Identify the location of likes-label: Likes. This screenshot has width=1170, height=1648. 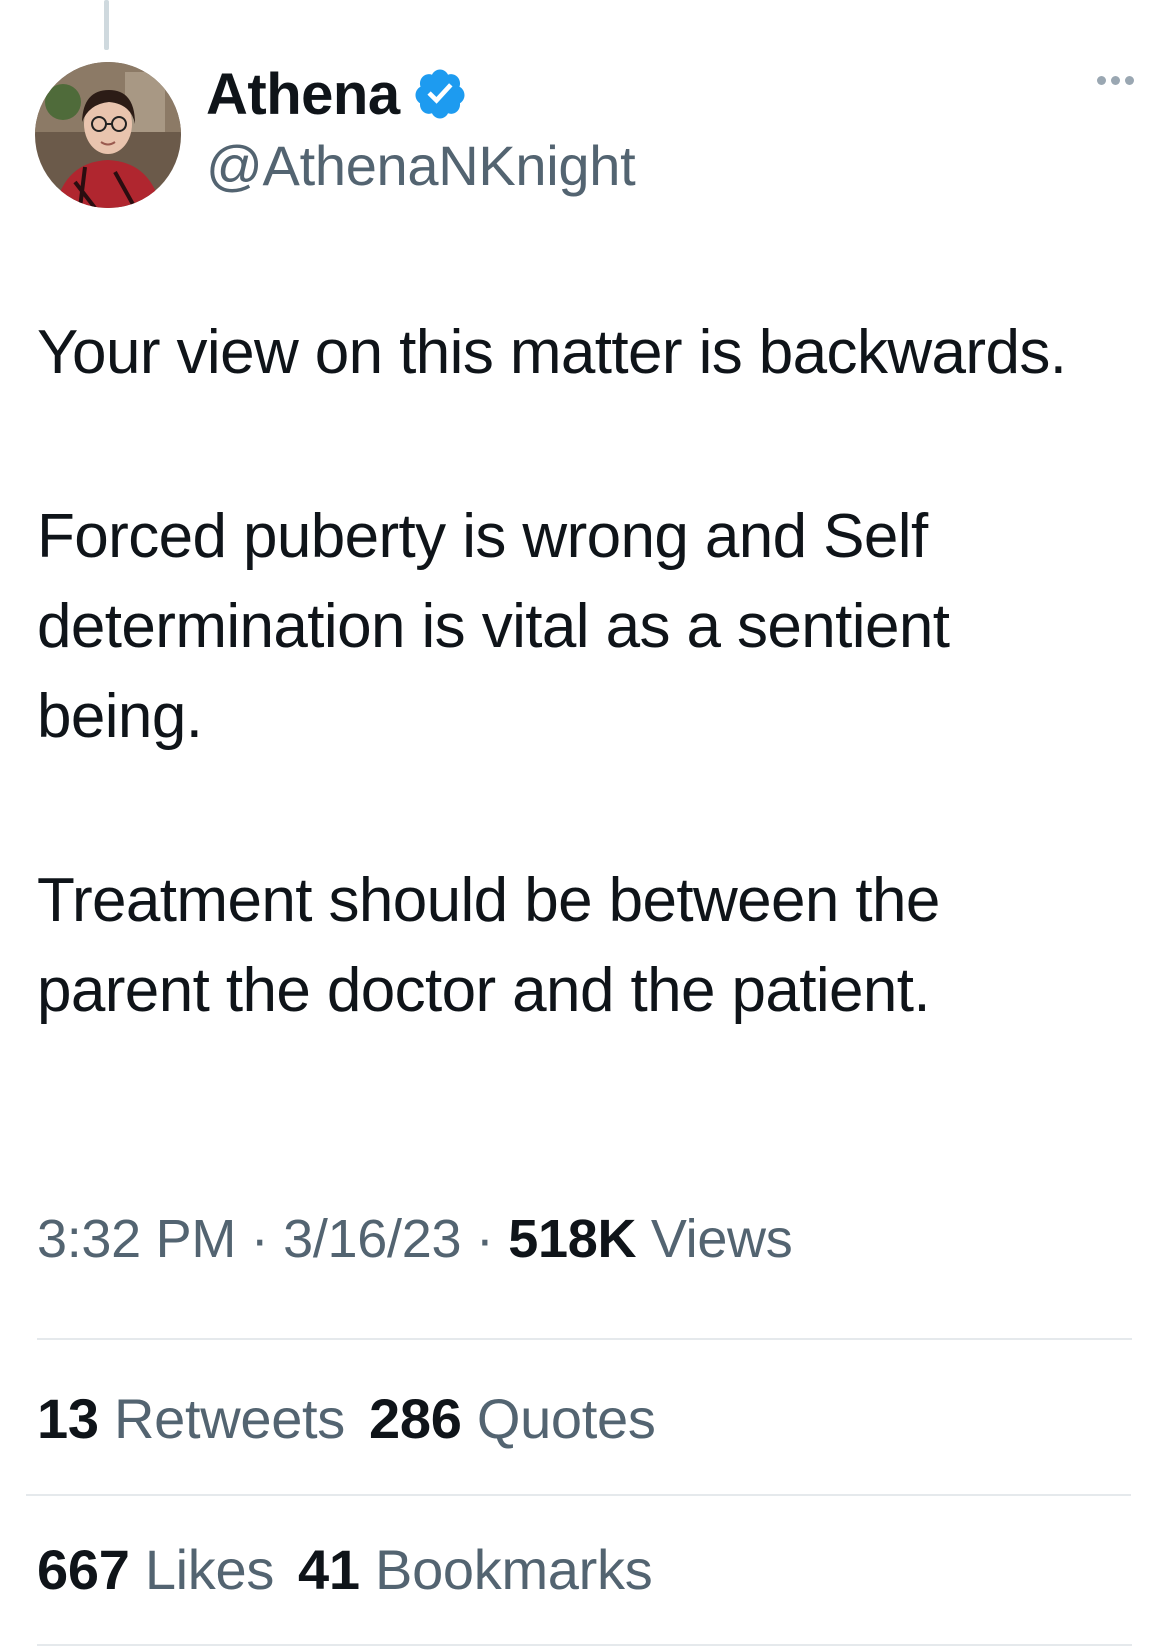
(209, 1569).